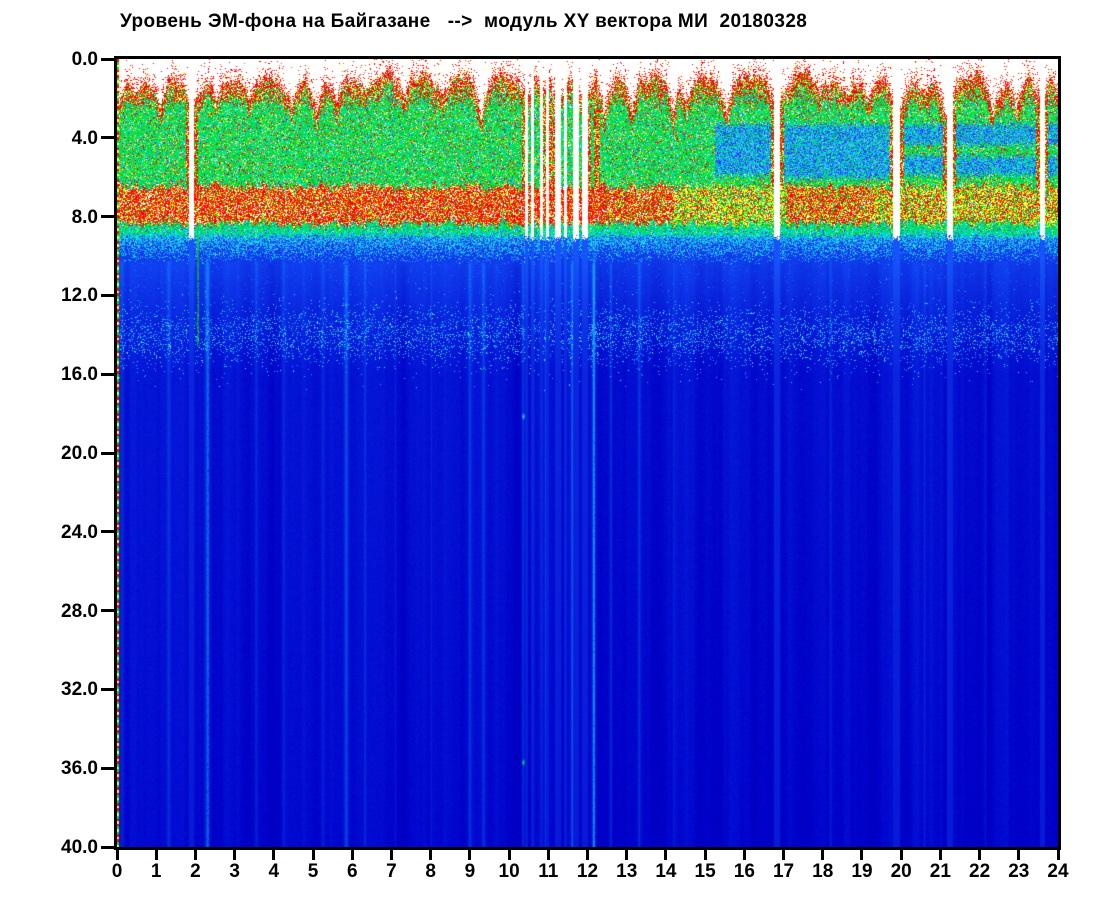 The width and height of the screenshot is (1096, 900). What do you see at coordinates (79, 611) in the screenshot?
I see `y-tick-label: 28.0` at bounding box center [79, 611].